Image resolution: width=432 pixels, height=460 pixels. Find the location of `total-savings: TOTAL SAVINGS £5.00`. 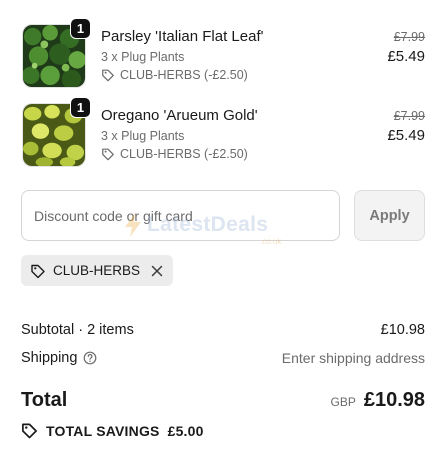

total-savings: TOTAL SAVINGS £5.00 is located at coordinates (112, 430).